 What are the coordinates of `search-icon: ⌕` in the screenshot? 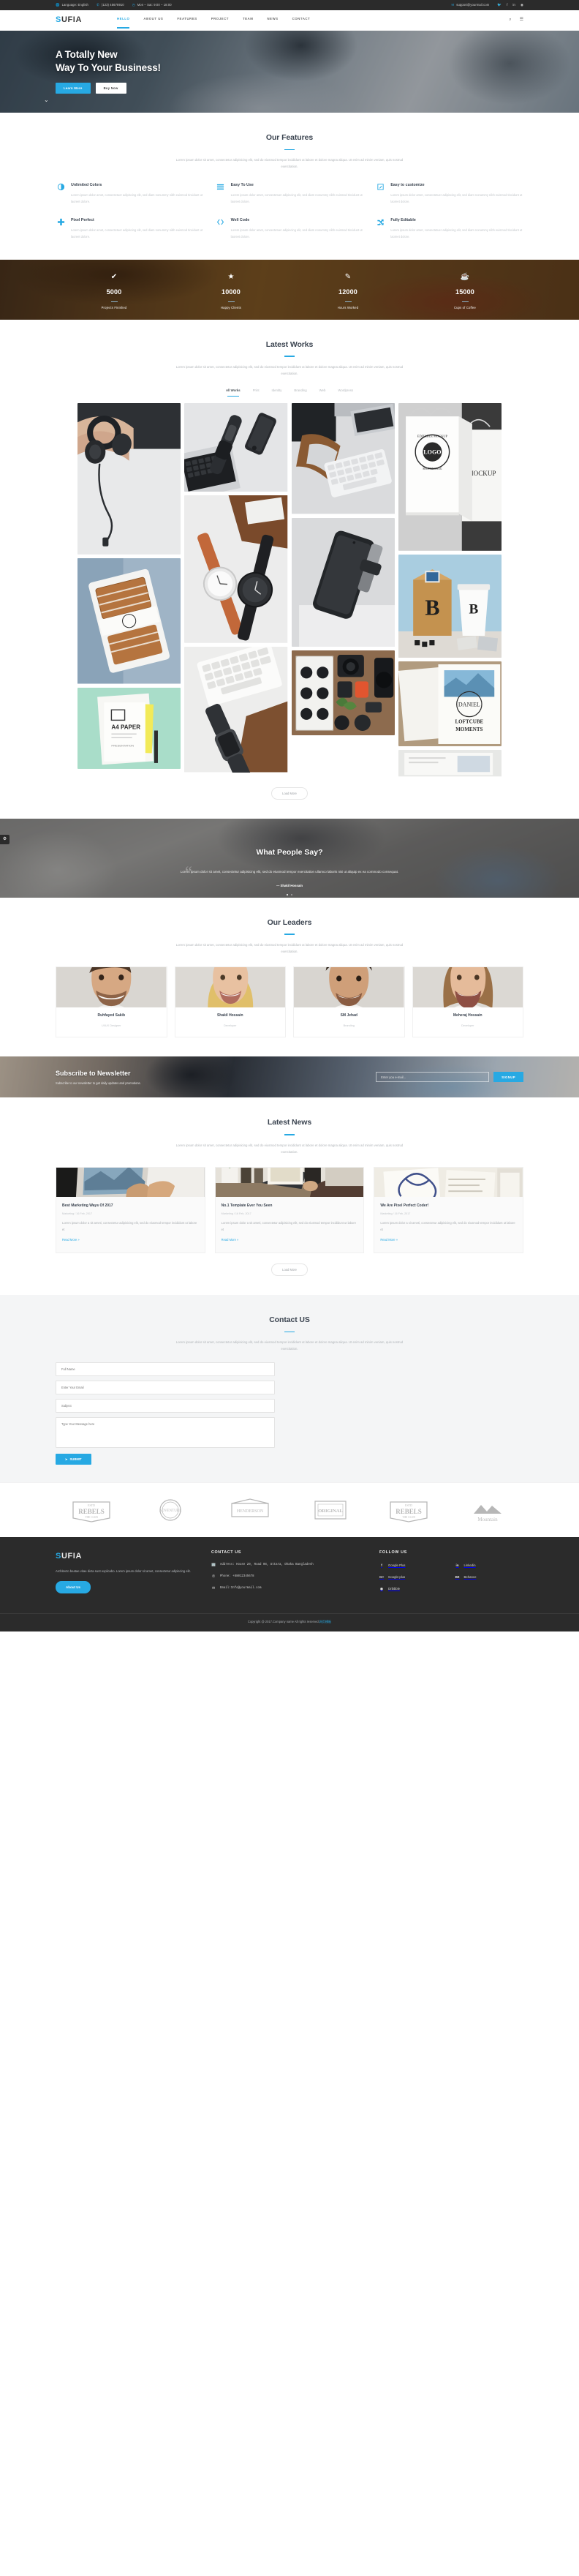 It's located at (510, 19).